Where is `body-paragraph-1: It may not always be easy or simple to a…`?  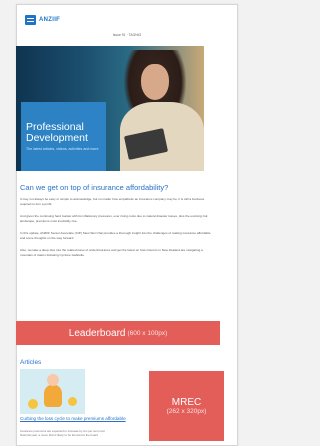 body-paragraph-1: It may not always be easy or simple to a… is located at coordinates (112, 201).